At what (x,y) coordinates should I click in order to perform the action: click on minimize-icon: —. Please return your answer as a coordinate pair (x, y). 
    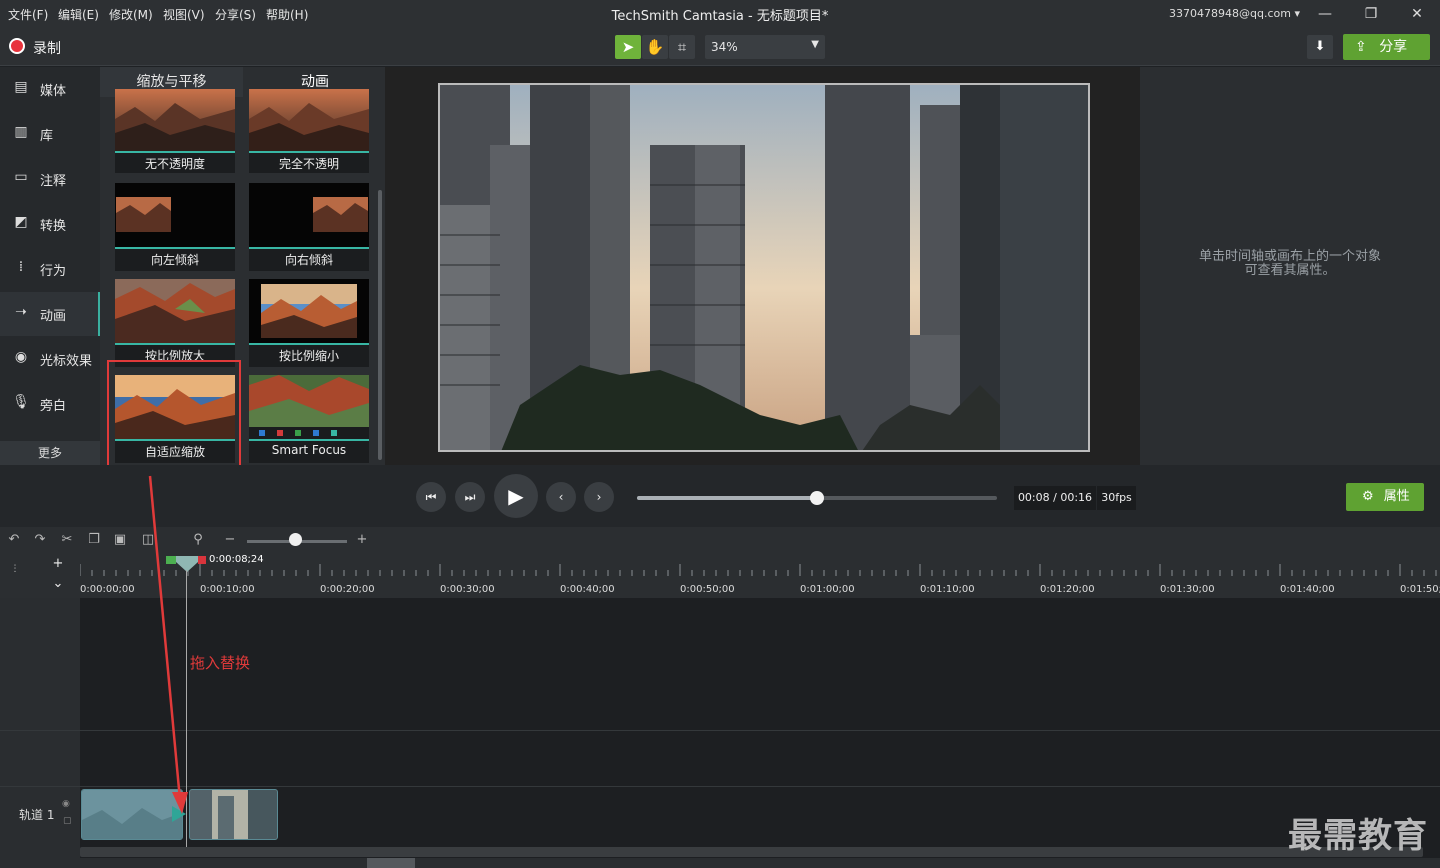
    Looking at the image, I should click on (1325, 14).